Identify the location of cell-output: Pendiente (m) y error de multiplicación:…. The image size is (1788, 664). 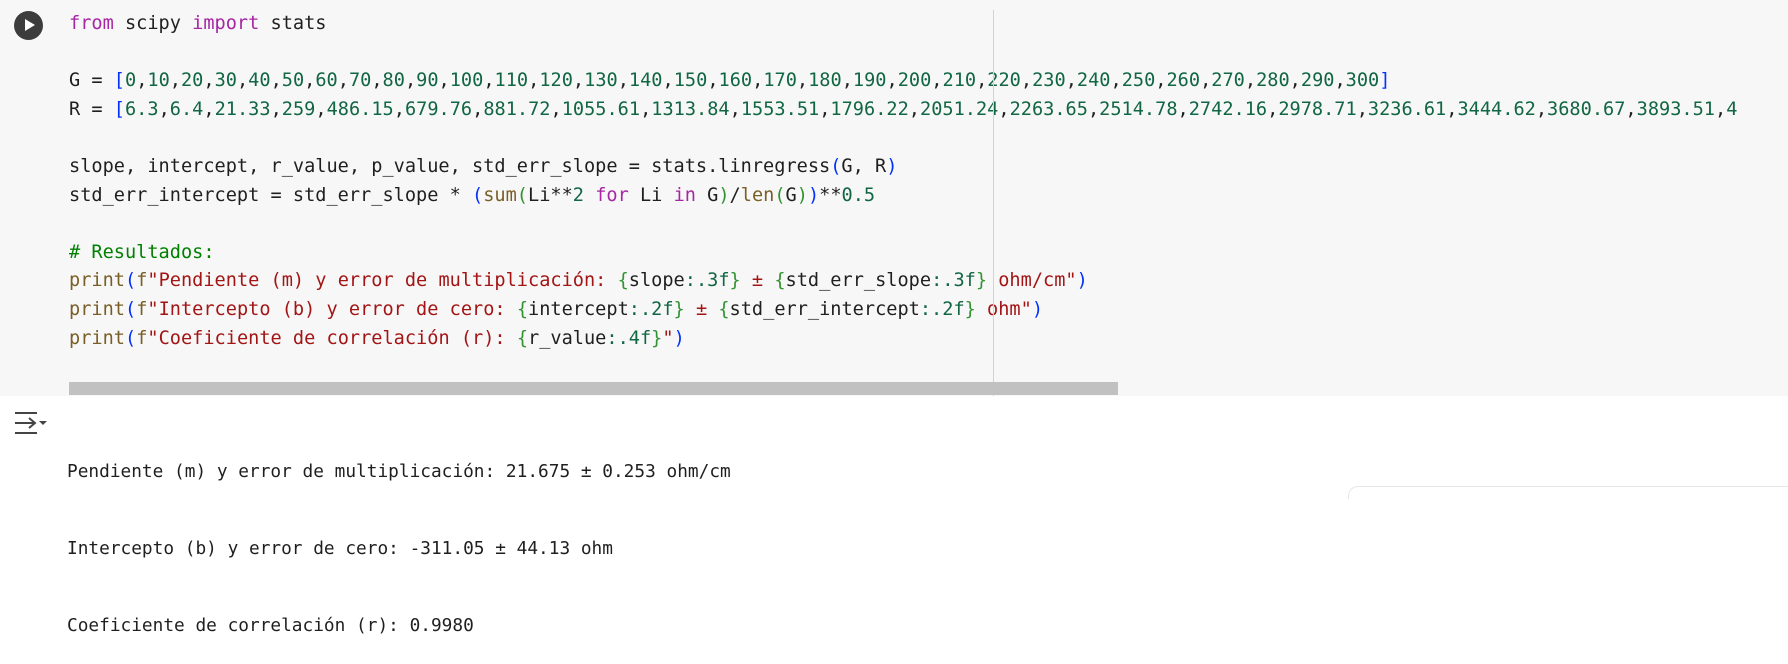
(399, 536).